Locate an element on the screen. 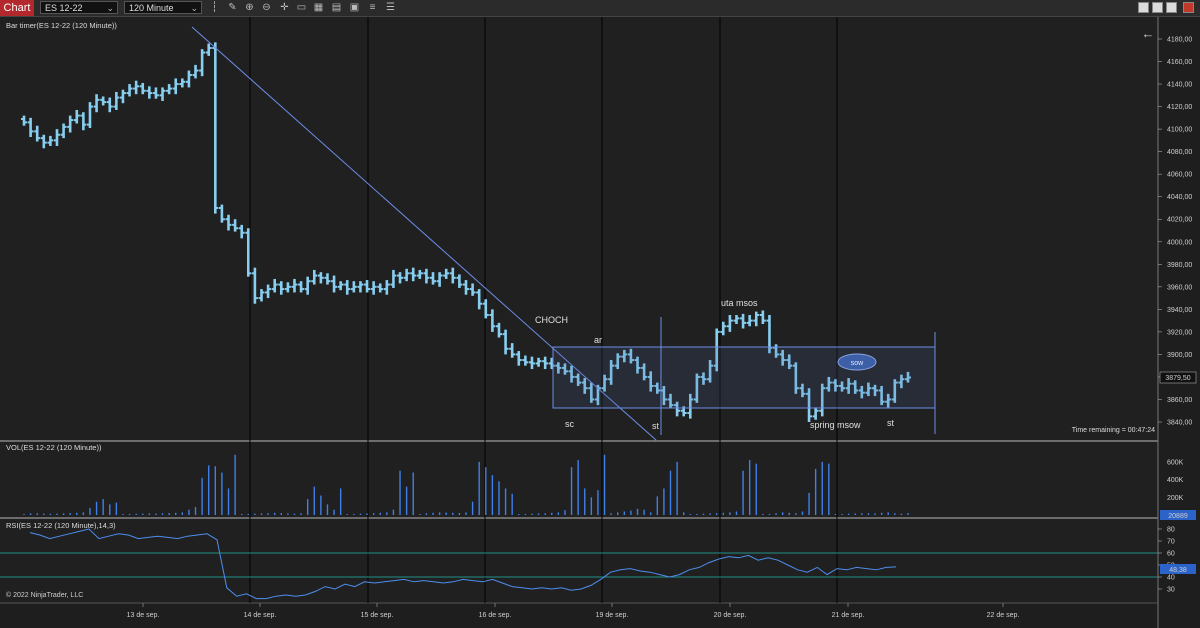 The height and width of the screenshot is (628, 1200). annotation-spring-msow: spring msow is located at coordinates (835, 425).